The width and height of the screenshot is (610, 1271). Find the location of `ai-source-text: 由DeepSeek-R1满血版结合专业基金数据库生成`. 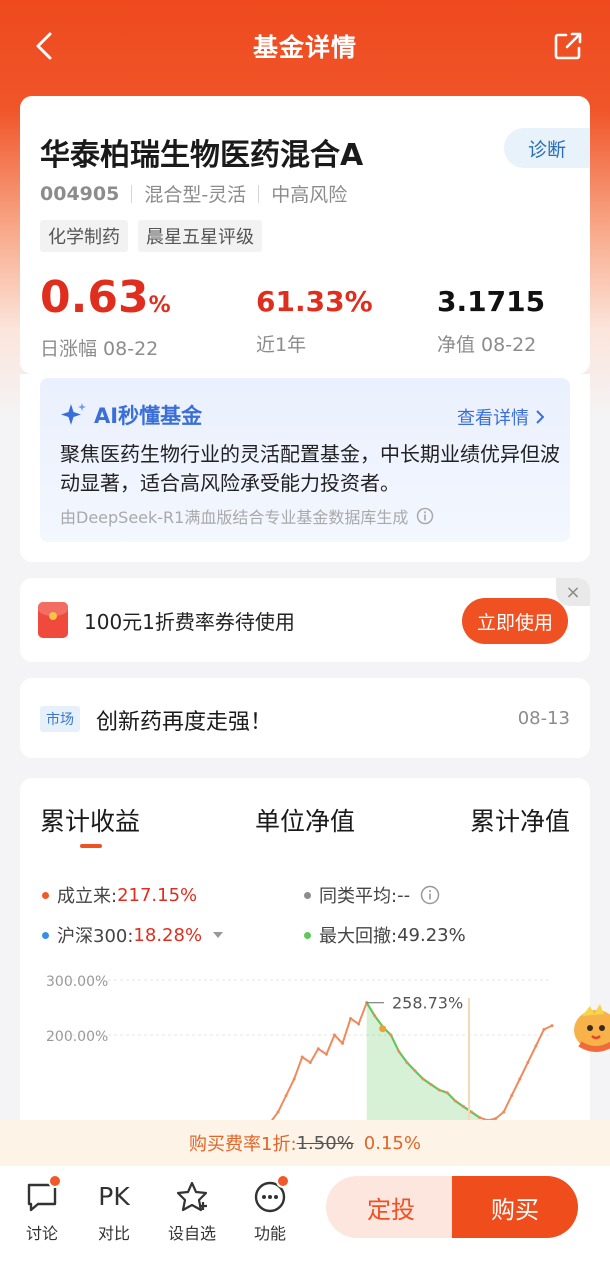

ai-source-text: 由DeepSeek-R1满血版结合专业基金数据库生成 is located at coordinates (234, 517).